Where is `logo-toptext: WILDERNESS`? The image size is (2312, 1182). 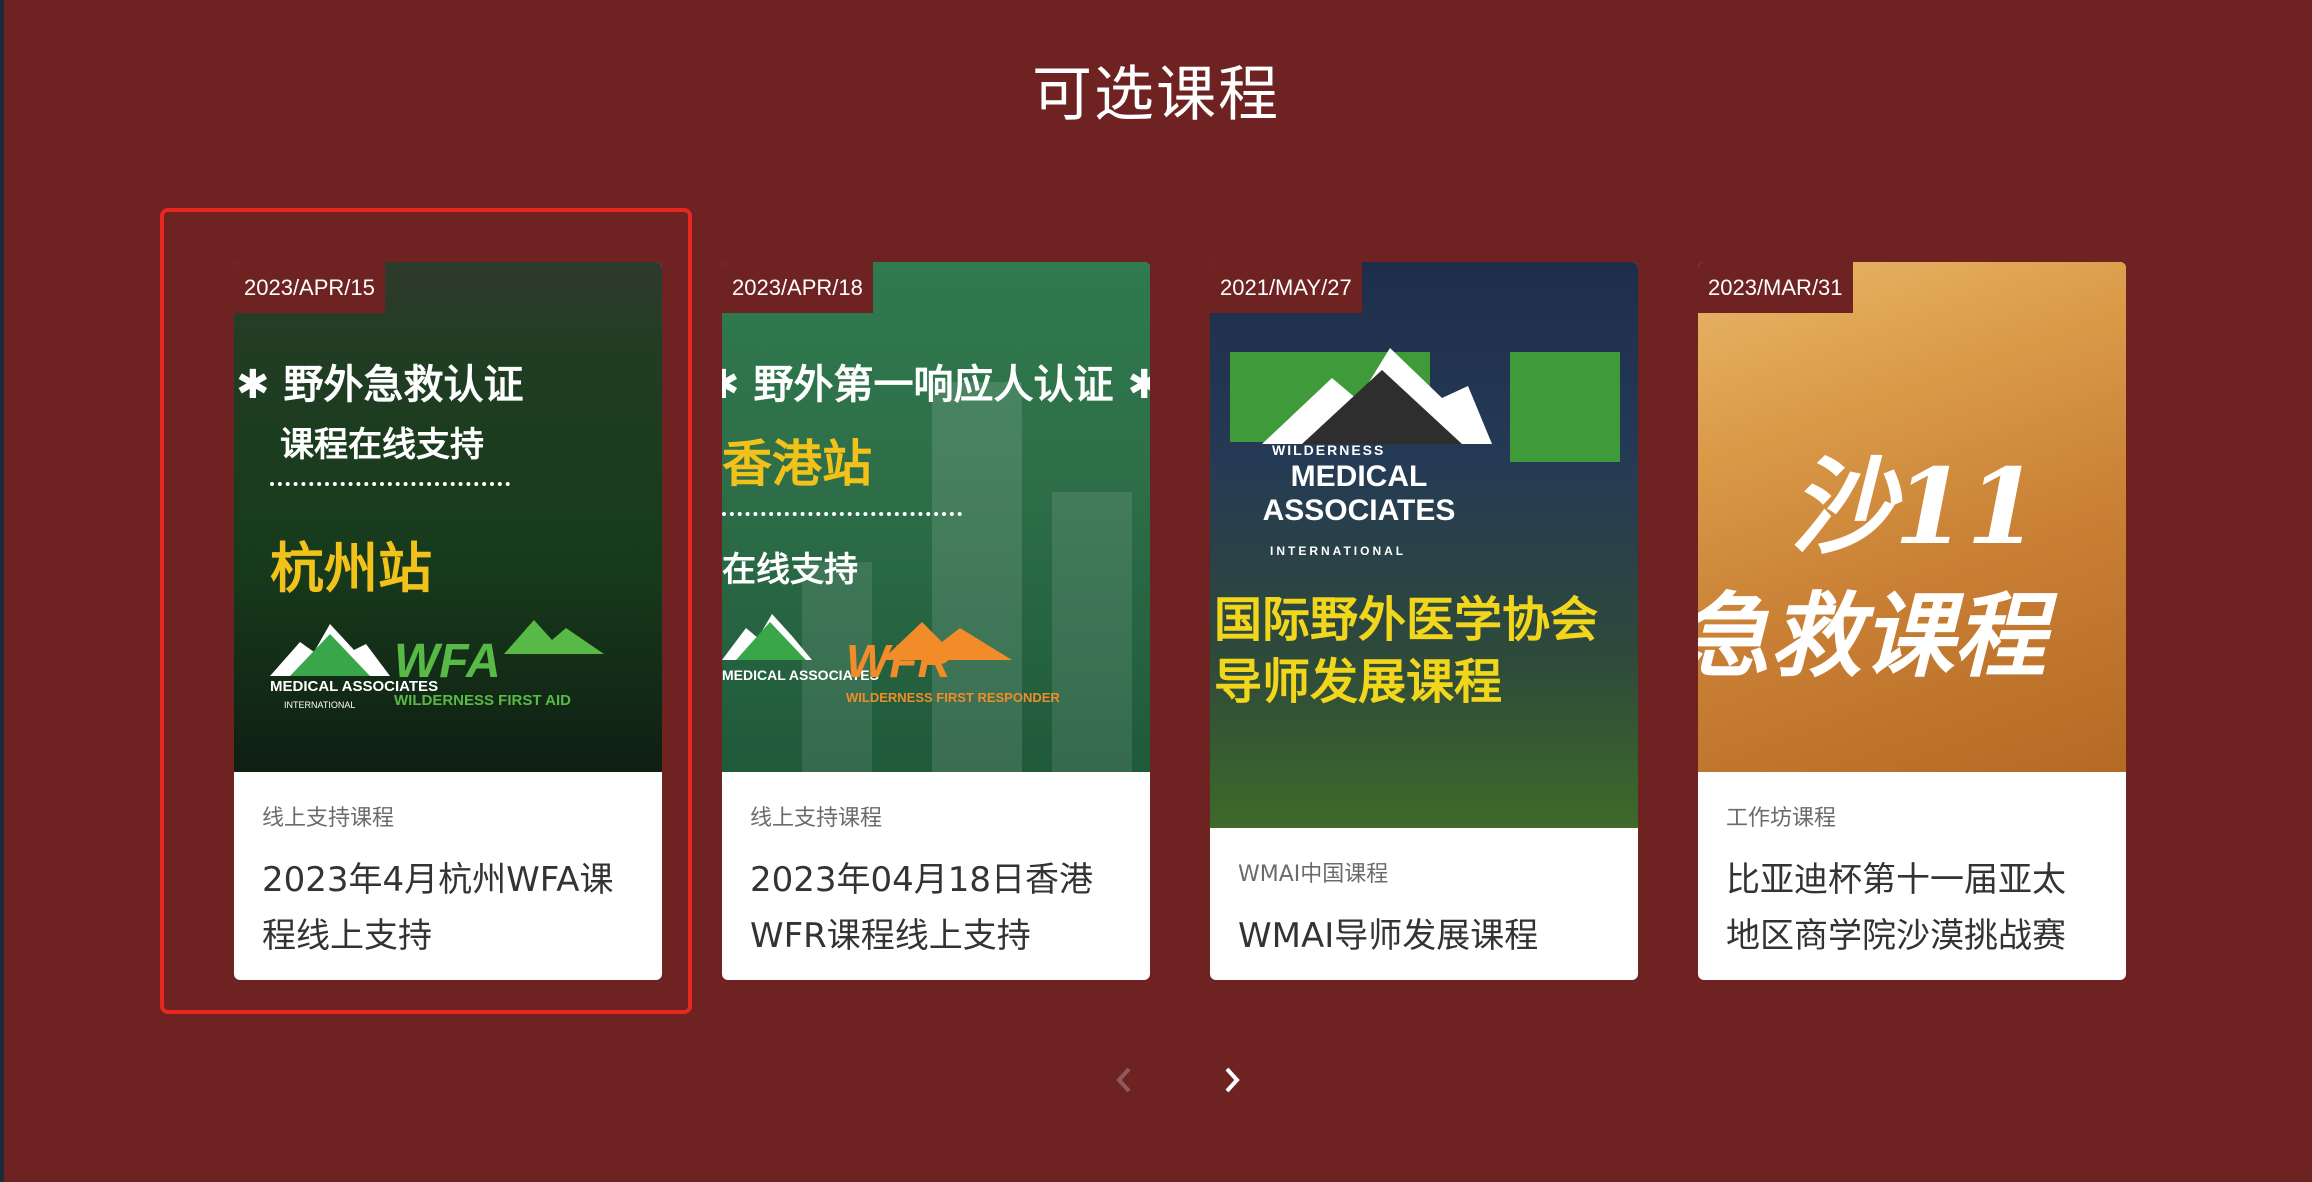 logo-toptext: WILDERNESS is located at coordinates (1329, 450).